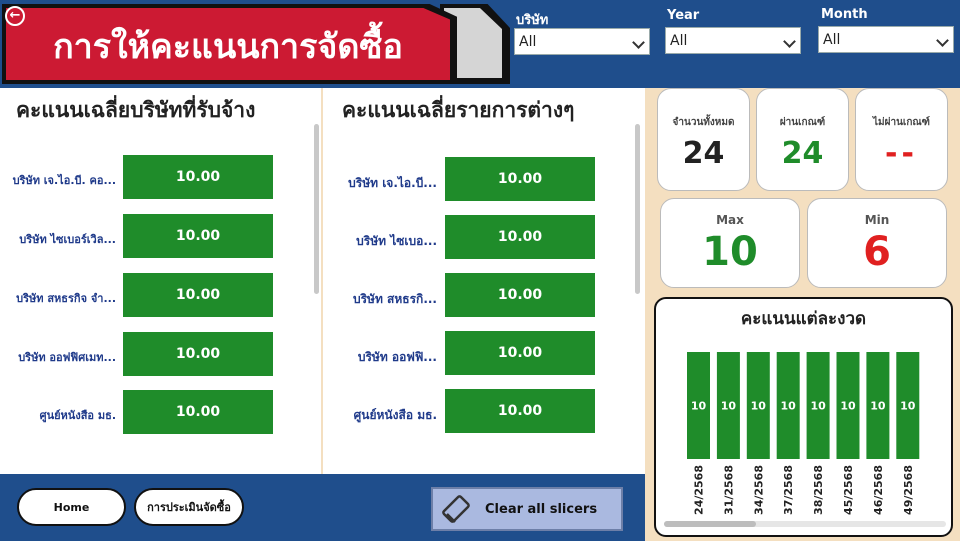 The width and height of the screenshot is (960, 541). What do you see at coordinates (832, 40) in the screenshot?
I see `filter-month-value: All` at bounding box center [832, 40].